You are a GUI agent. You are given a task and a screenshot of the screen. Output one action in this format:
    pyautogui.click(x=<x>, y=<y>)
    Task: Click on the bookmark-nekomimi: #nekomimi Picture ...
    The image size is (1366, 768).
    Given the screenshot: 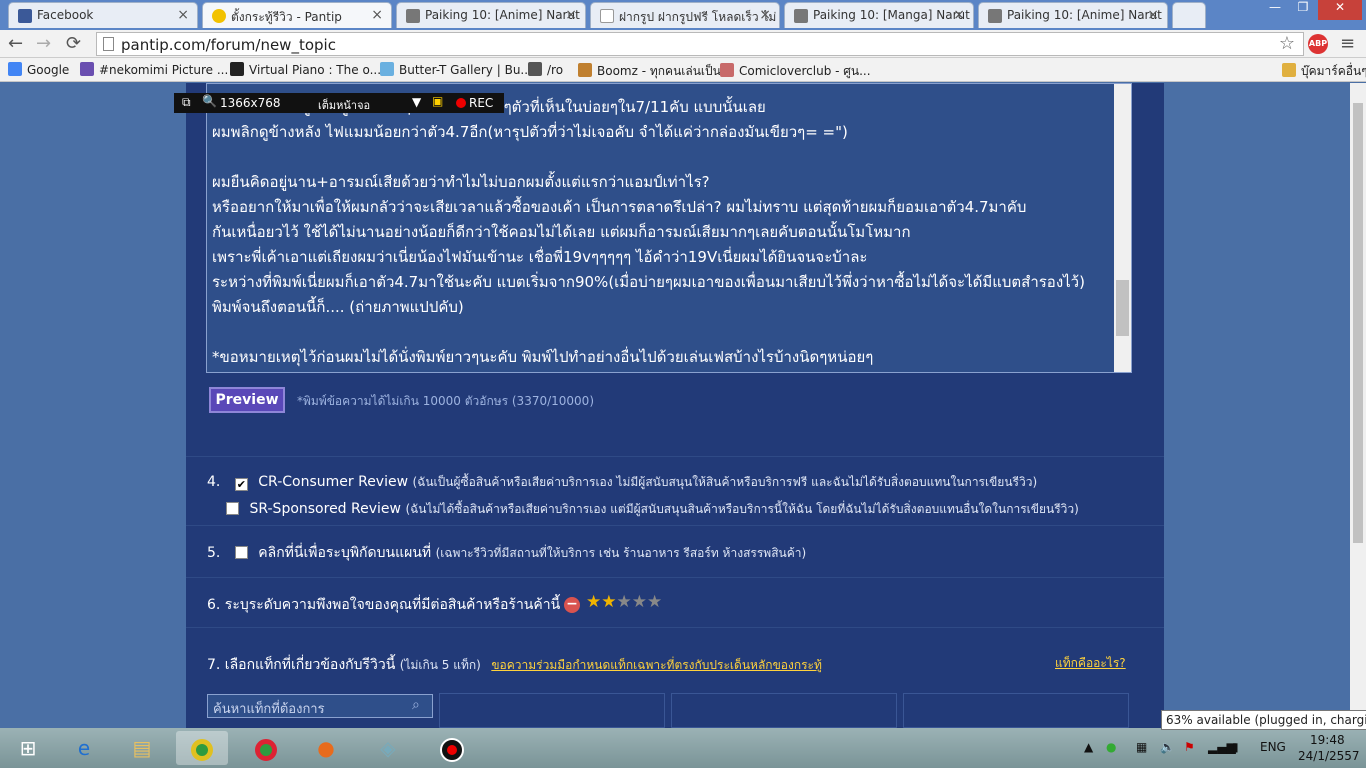 What is the action you would take?
    pyautogui.click(x=154, y=69)
    